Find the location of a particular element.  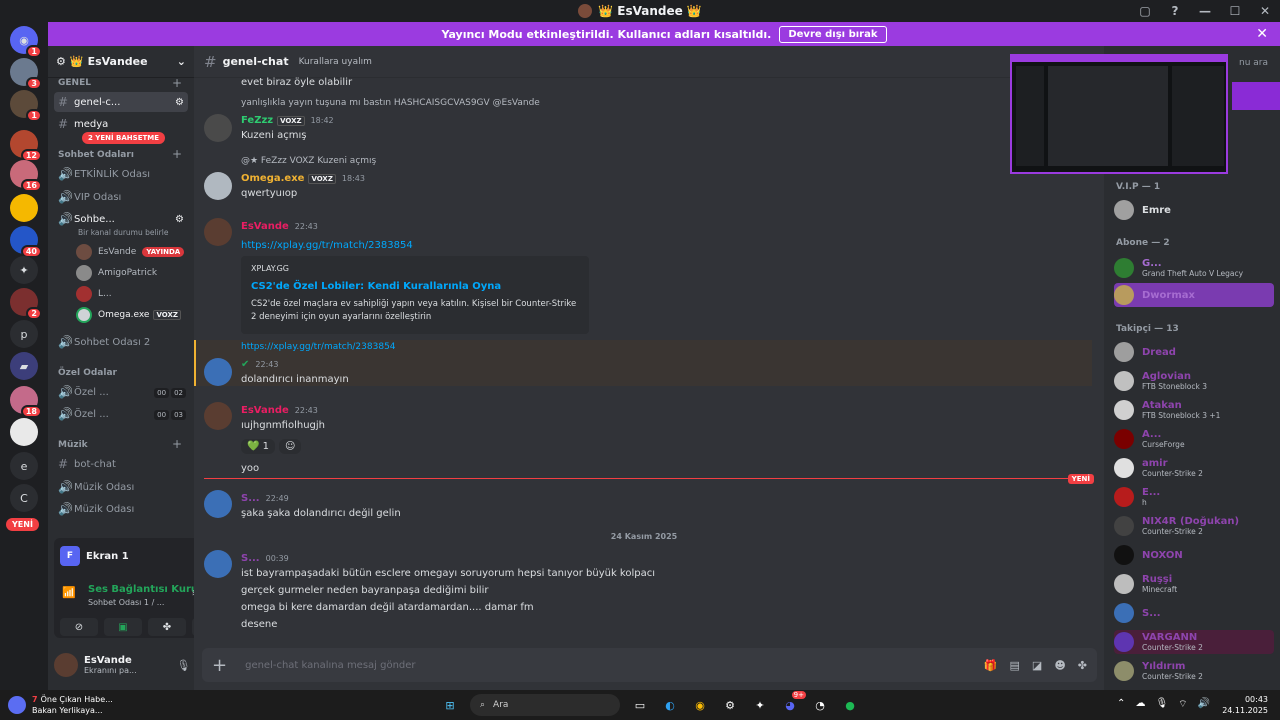

server-letter-p: p is located at coordinates (24, 334).